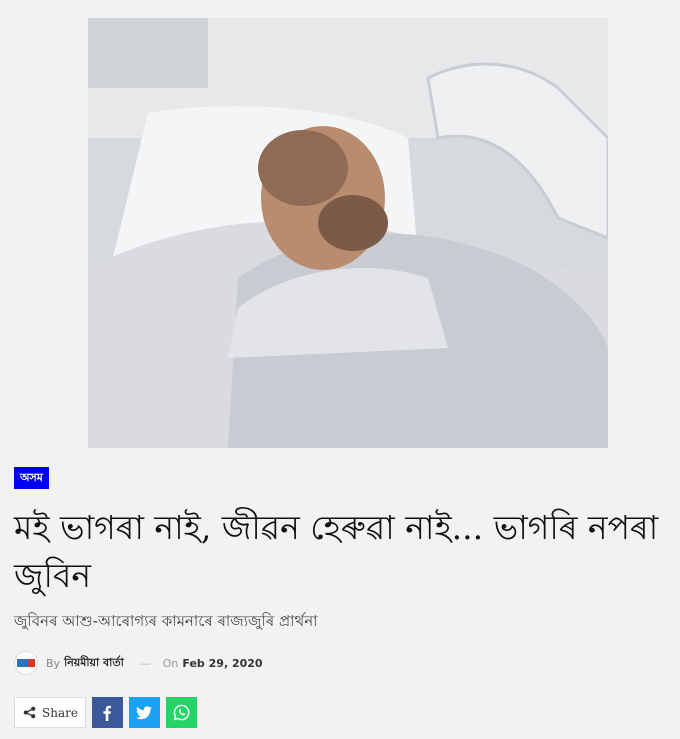 The image size is (680, 739). I want to click on category-badge: অসম, so click(31, 478).